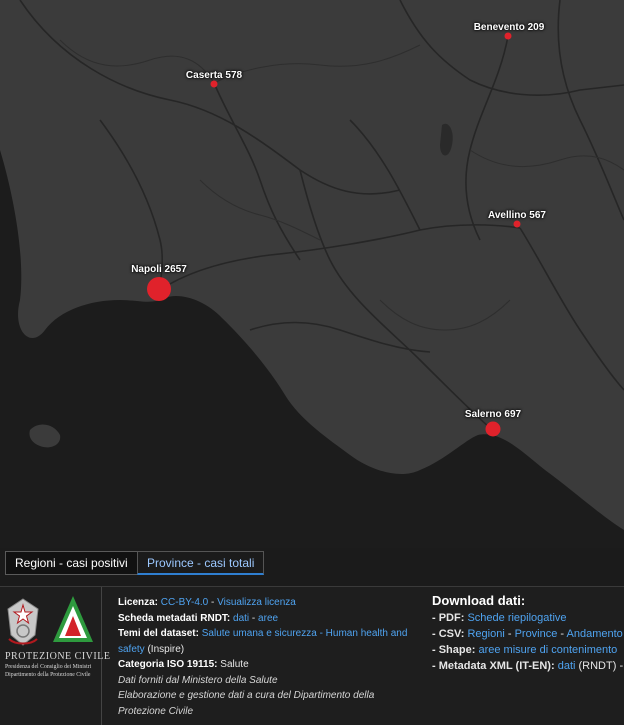  I want to click on marker-benevento, so click(508, 36).